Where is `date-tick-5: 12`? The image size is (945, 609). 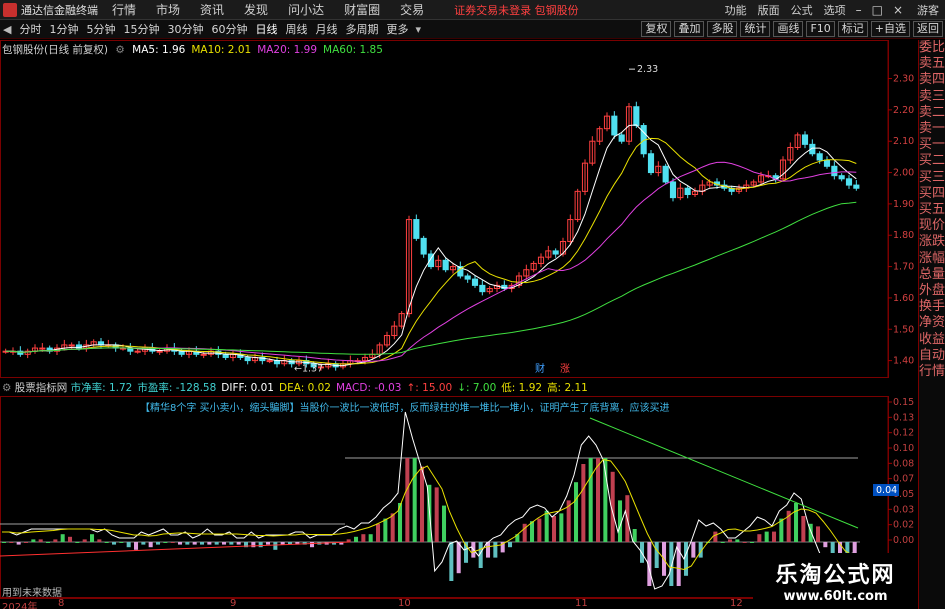 date-tick-5: 12 is located at coordinates (736, 603).